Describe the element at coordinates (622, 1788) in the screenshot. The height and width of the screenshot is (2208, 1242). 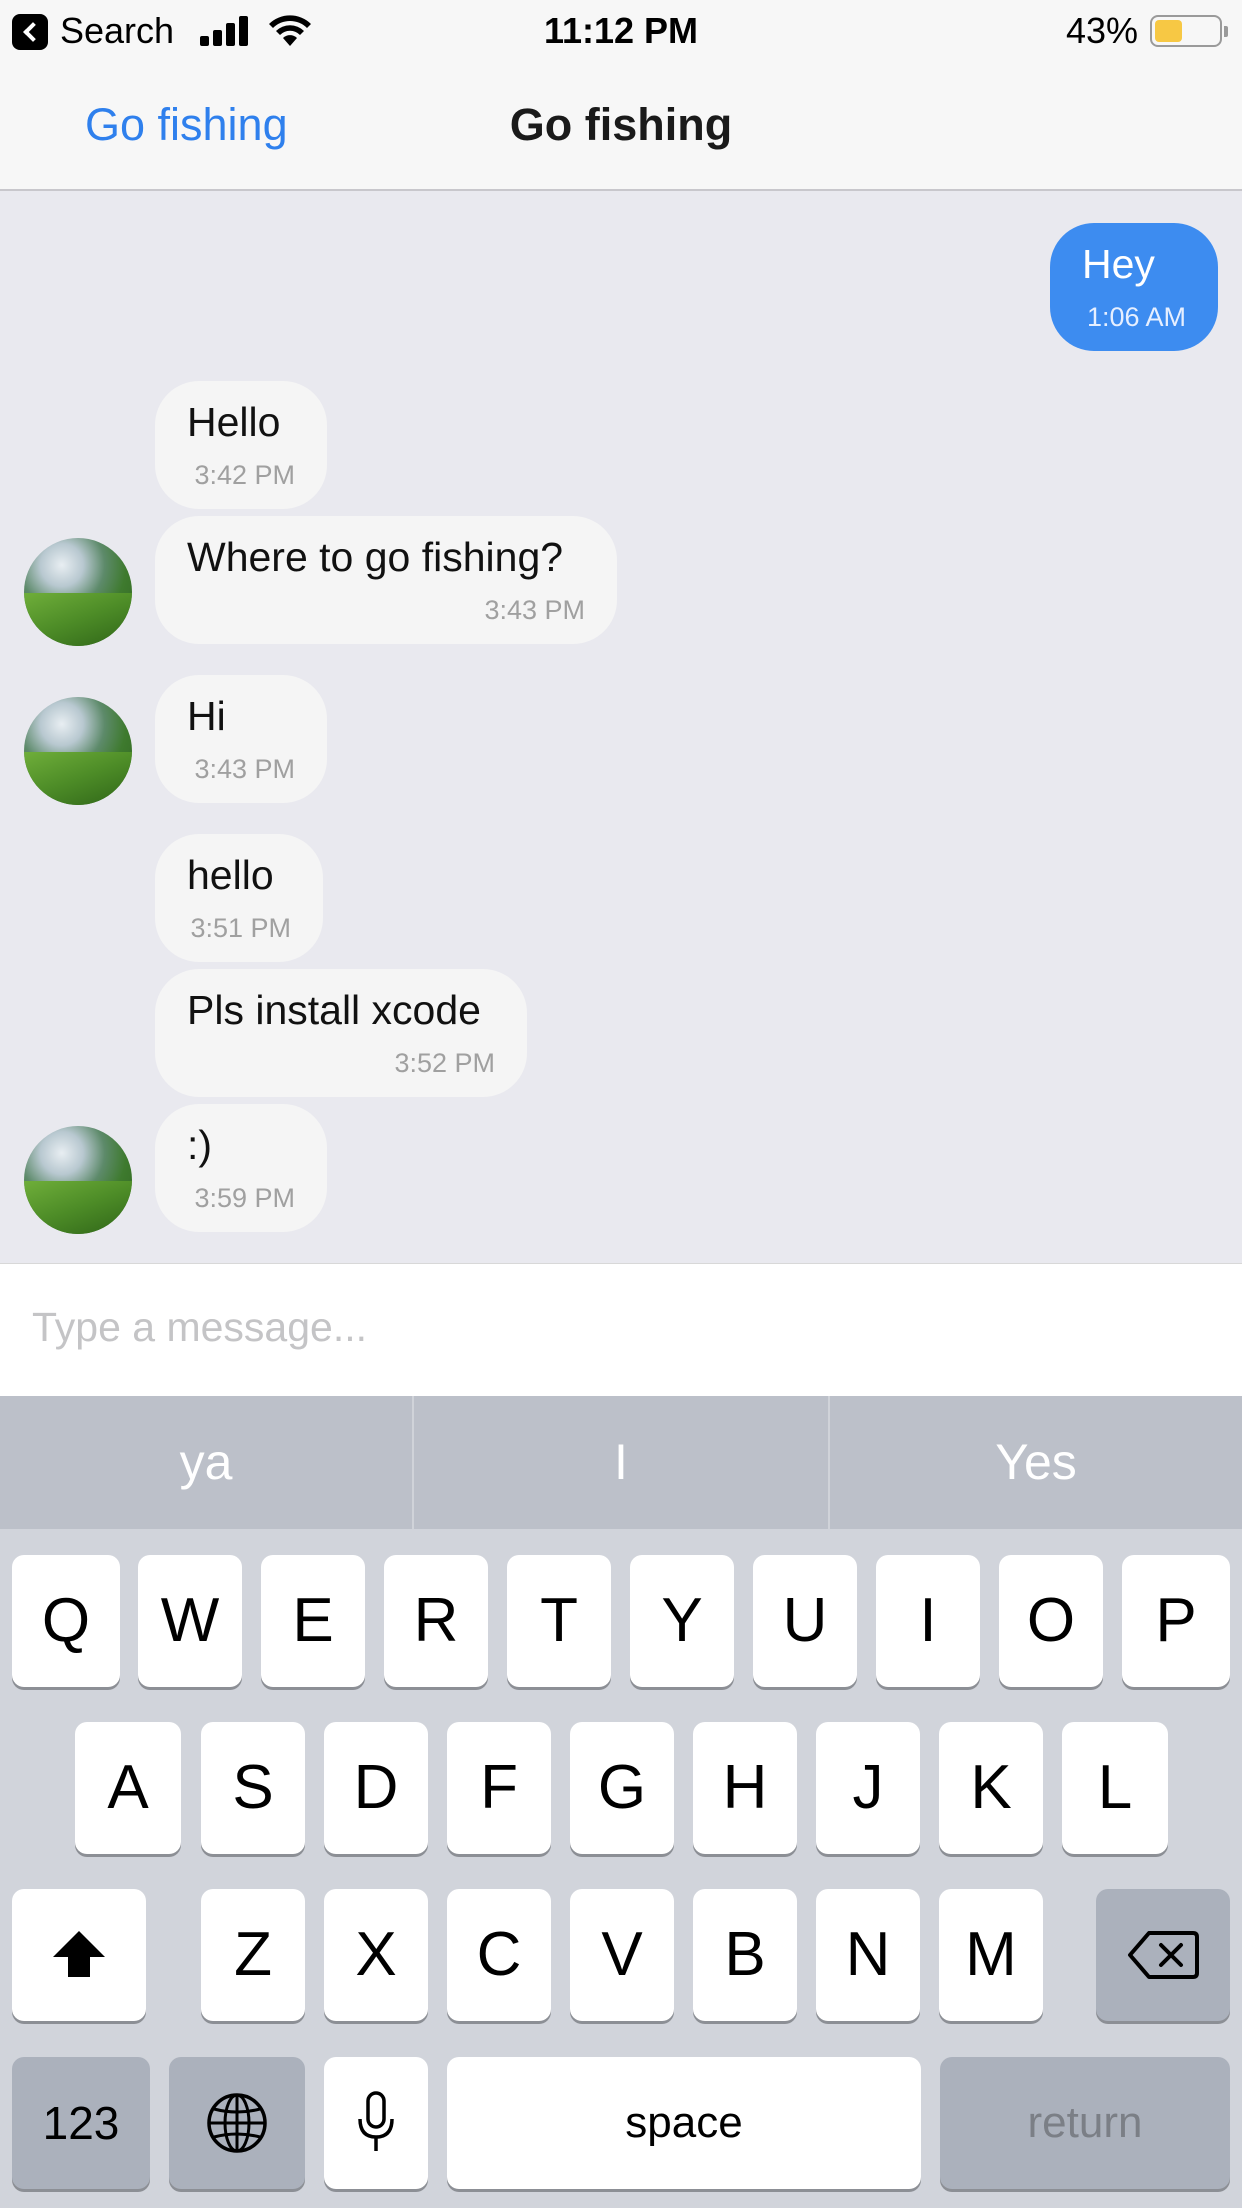
I see `key-g: G` at that location.